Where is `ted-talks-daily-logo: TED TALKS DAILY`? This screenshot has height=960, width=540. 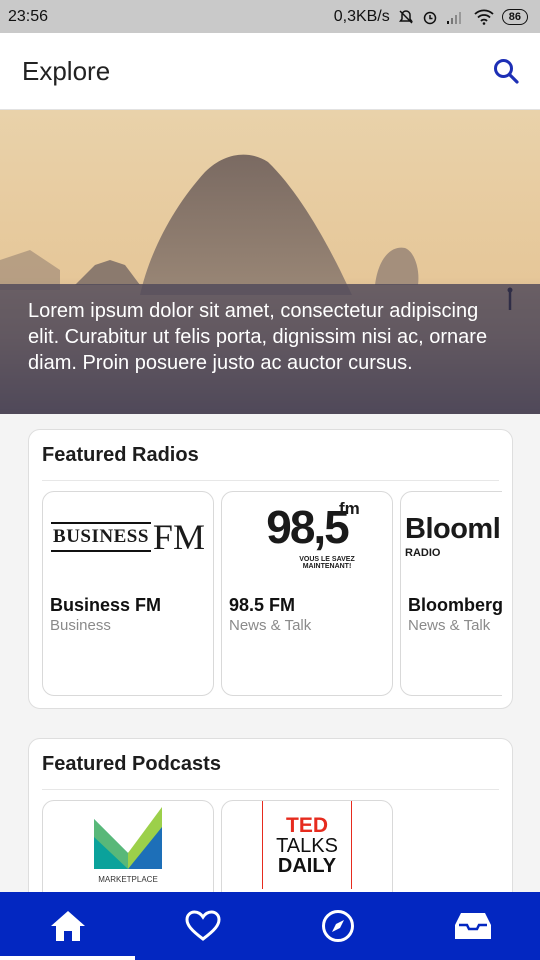 ted-talks-daily-logo: TED TALKS DAILY is located at coordinates (307, 845).